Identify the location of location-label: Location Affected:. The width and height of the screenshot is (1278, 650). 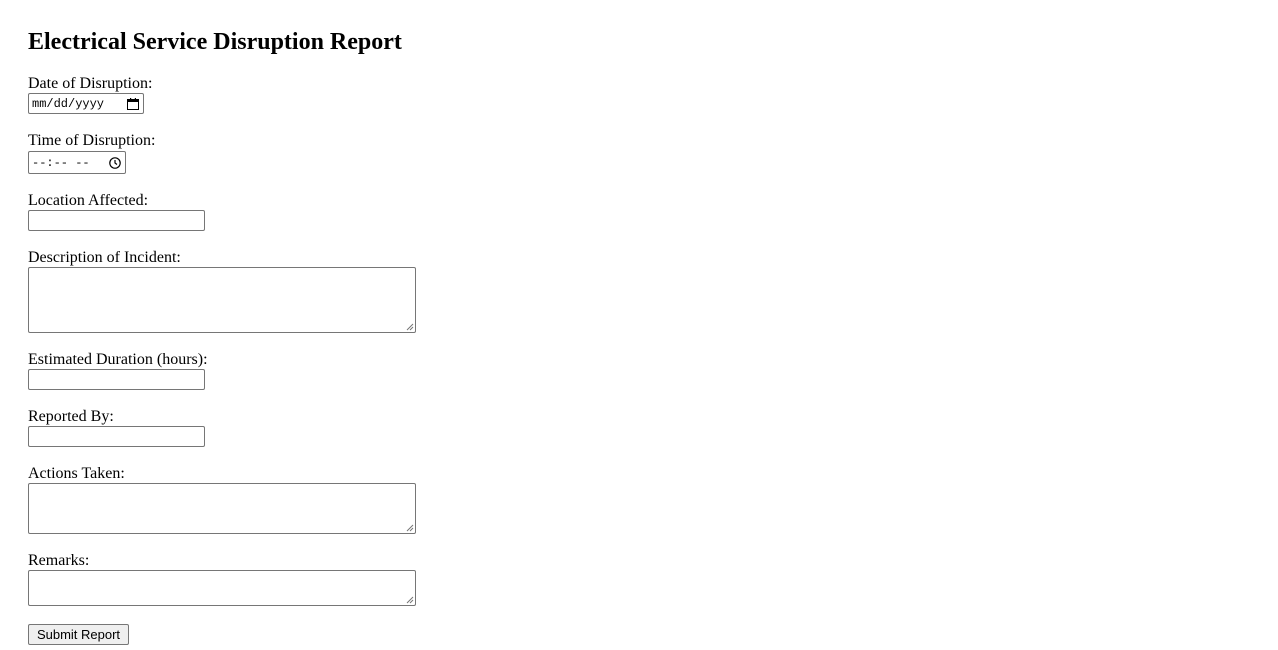
(88, 200).